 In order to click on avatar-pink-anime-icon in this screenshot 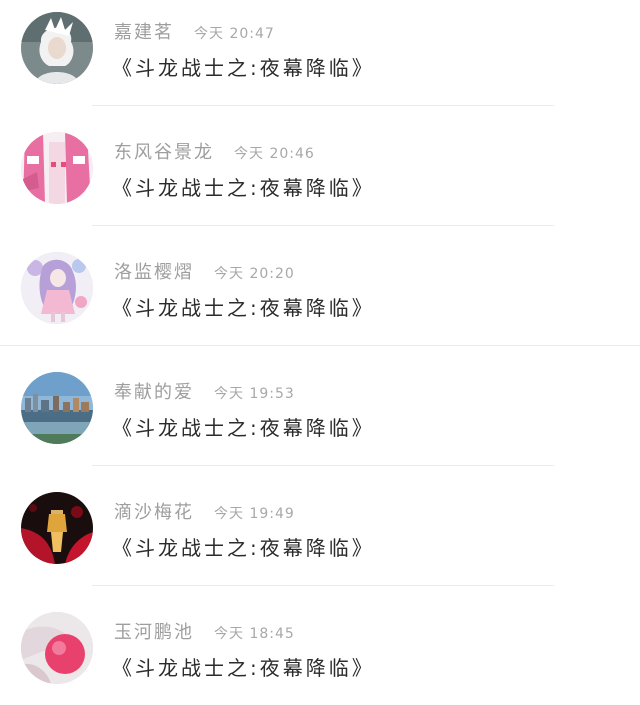, I will do `click(57, 168)`.